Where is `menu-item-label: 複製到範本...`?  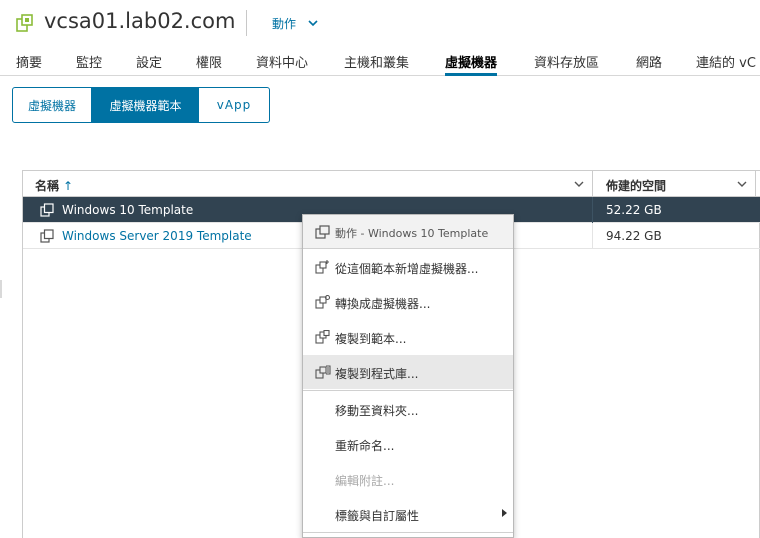 menu-item-label: 複製到範本... is located at coordinates (371, 339).